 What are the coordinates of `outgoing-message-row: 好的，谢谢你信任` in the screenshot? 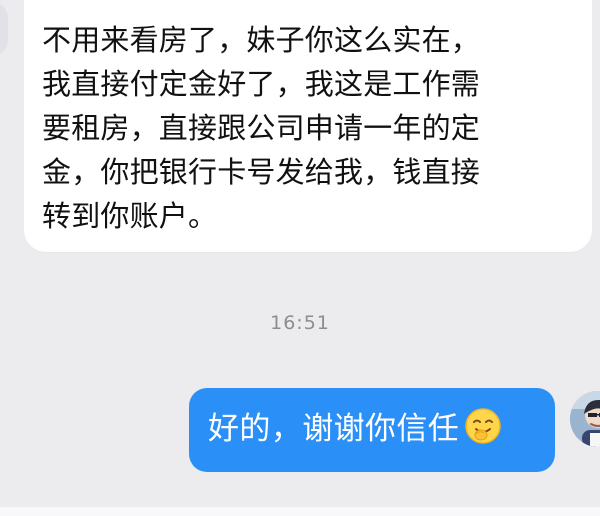 It's located at (355, 429).